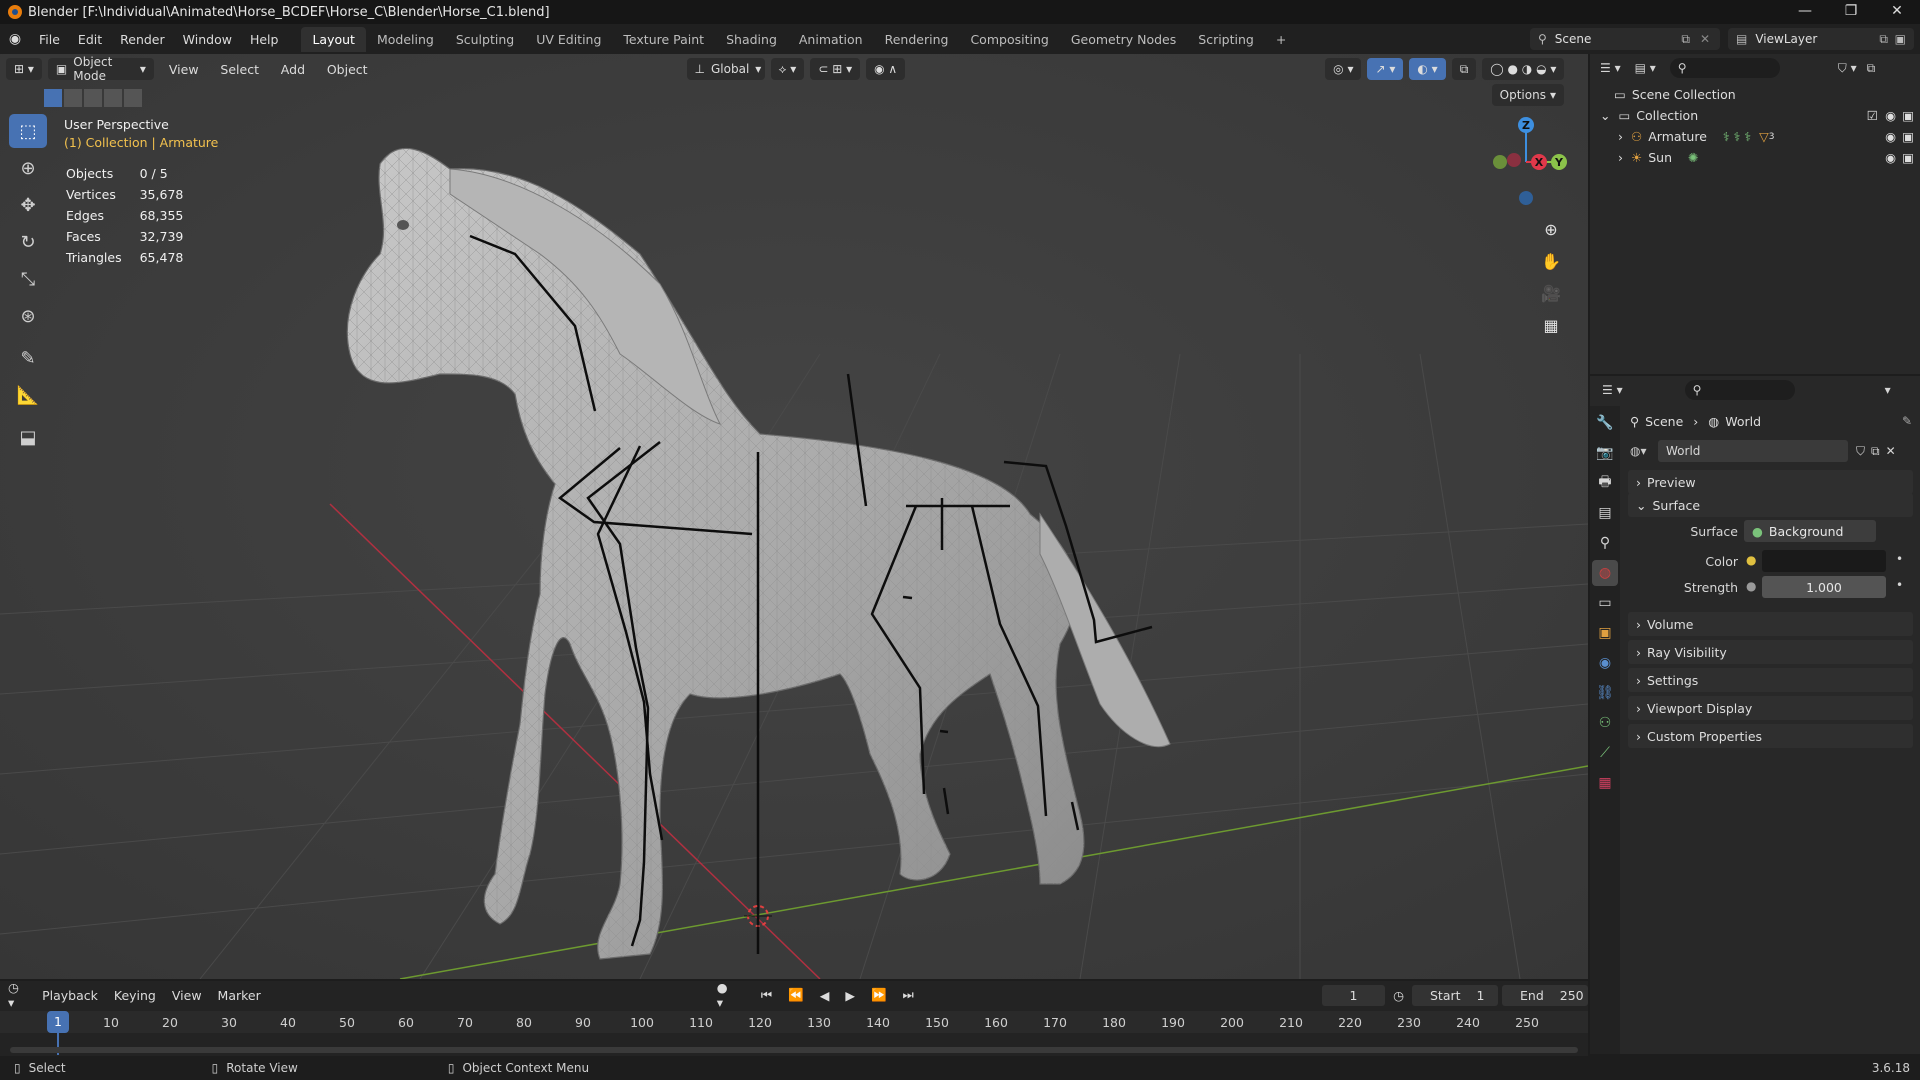 This screenshot has width=1920, height=1080. Describe the element at coordinates (1888, 390) in the screenshot. I see `chevron-down-icon: ▾` at that location.